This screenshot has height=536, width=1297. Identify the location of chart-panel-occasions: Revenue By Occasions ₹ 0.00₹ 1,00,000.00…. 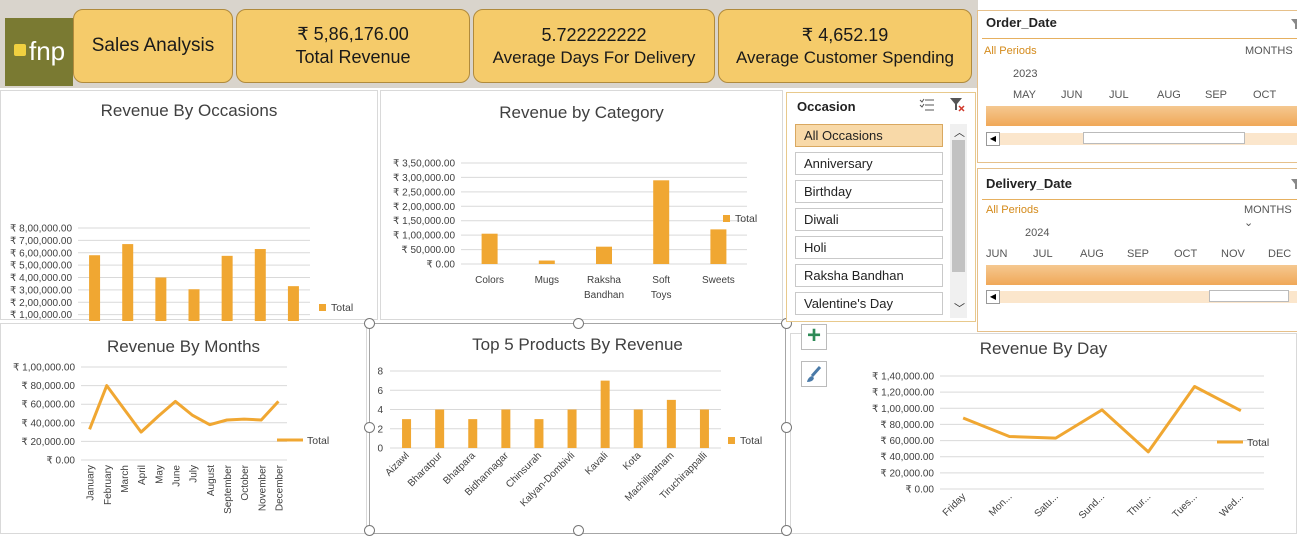
(189, 205).